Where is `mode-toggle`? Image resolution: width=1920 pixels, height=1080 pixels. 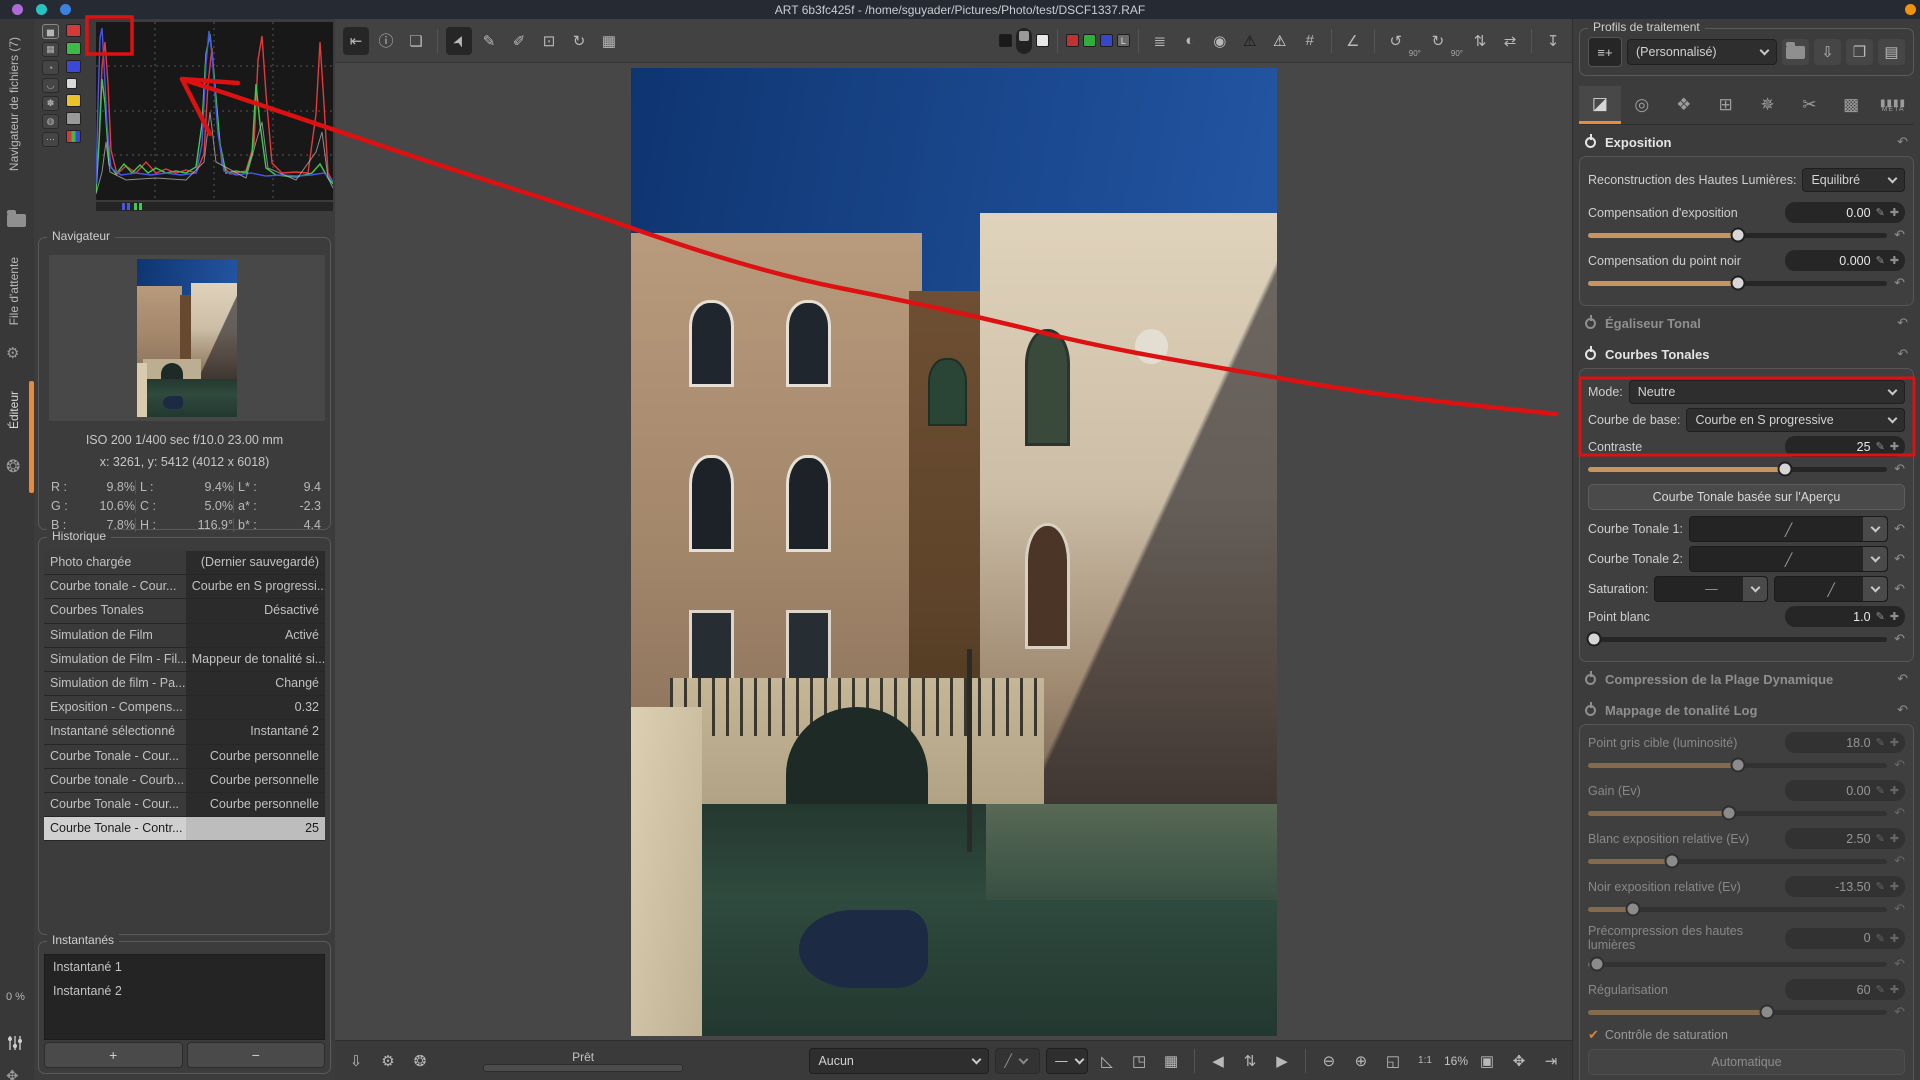
mode-toggle is located at coordinates (73, 118).